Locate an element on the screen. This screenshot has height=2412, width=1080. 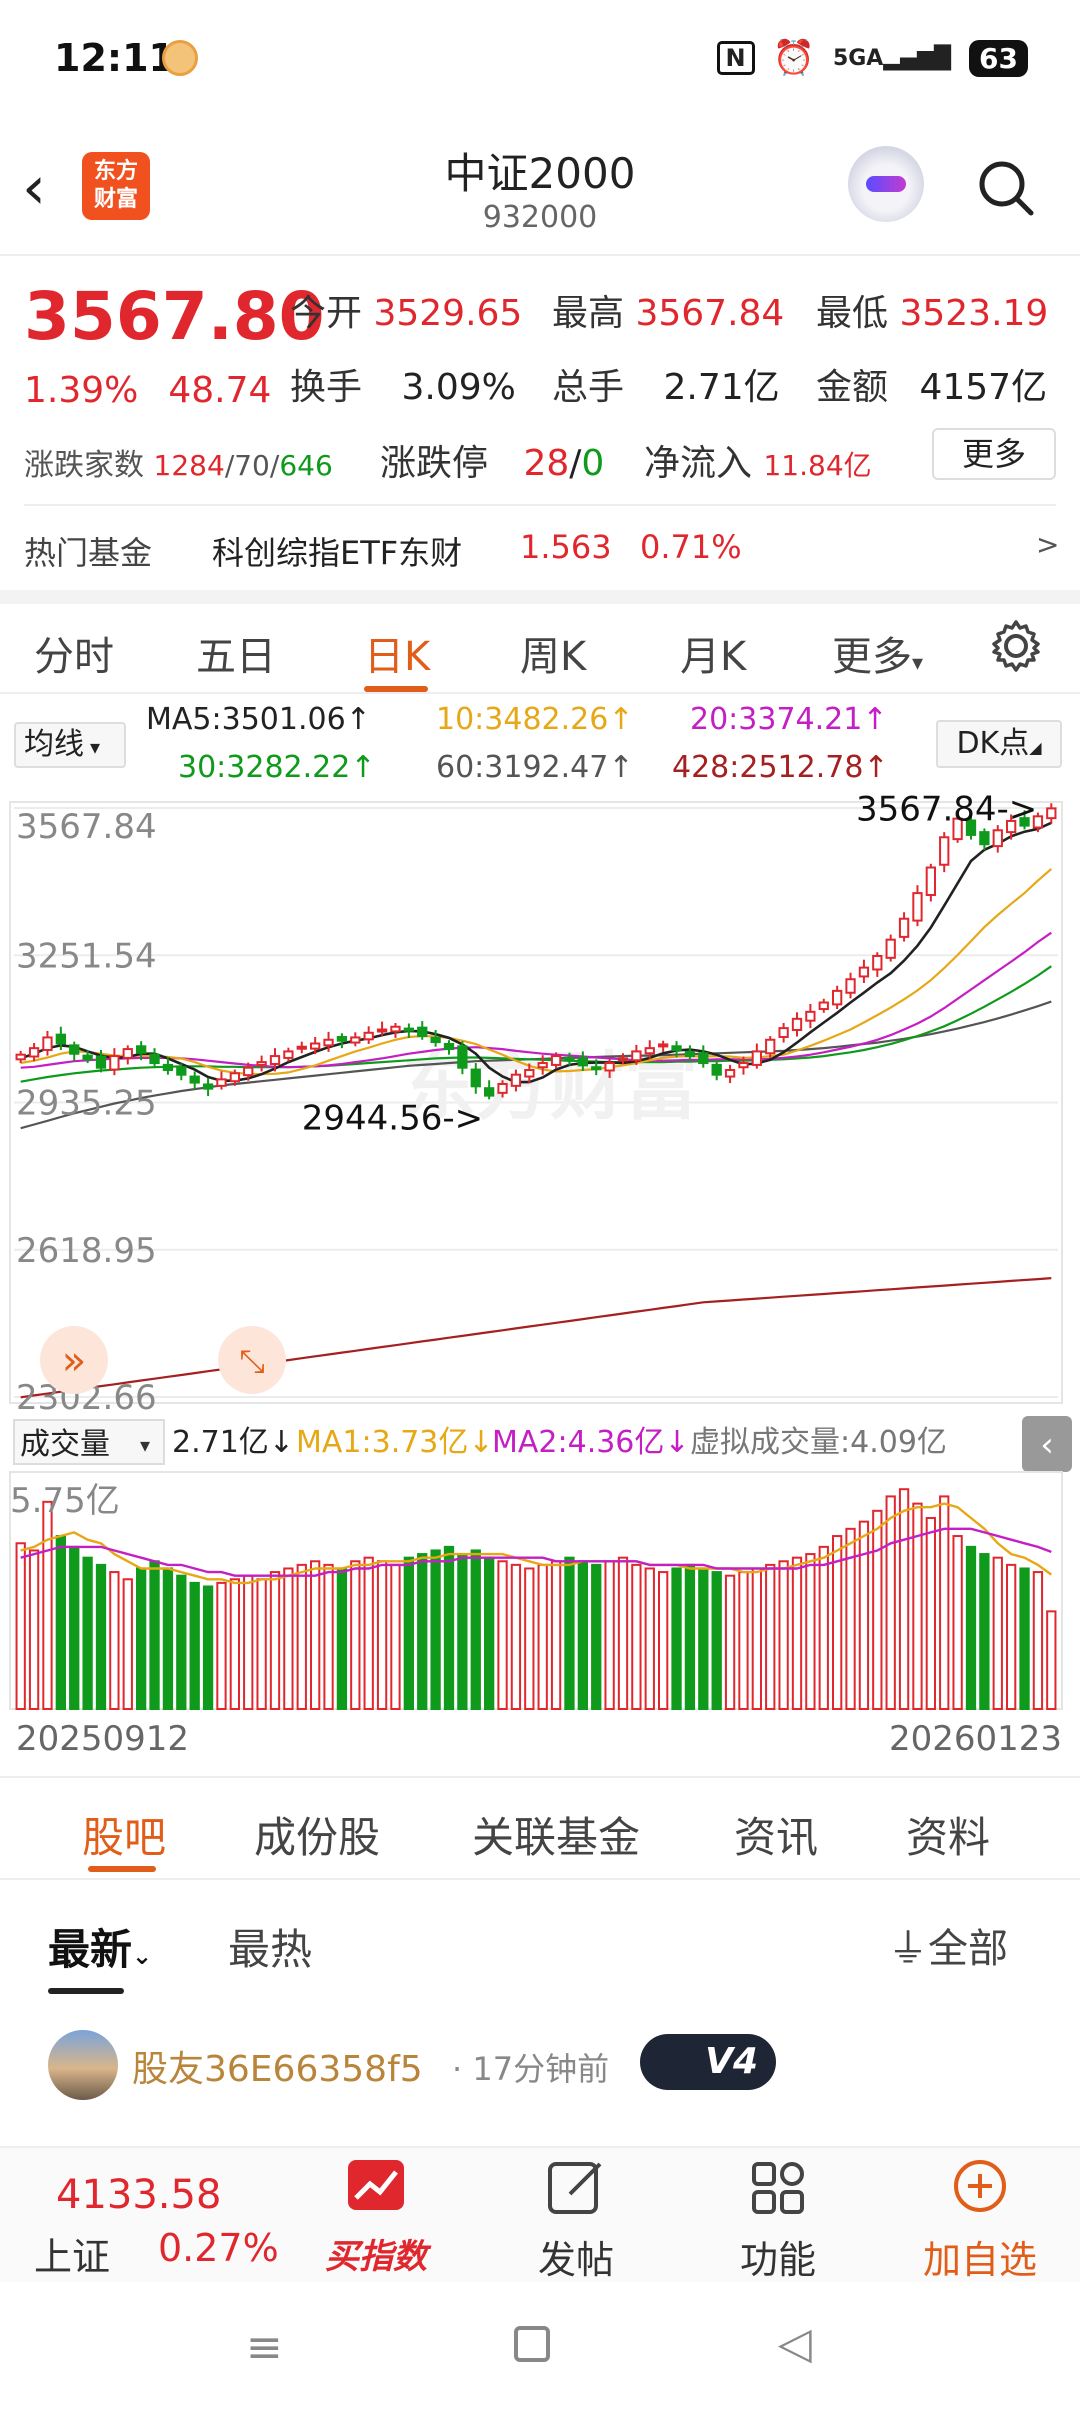
tab-monthly-k: 月K is located at coordinates (713, 653).